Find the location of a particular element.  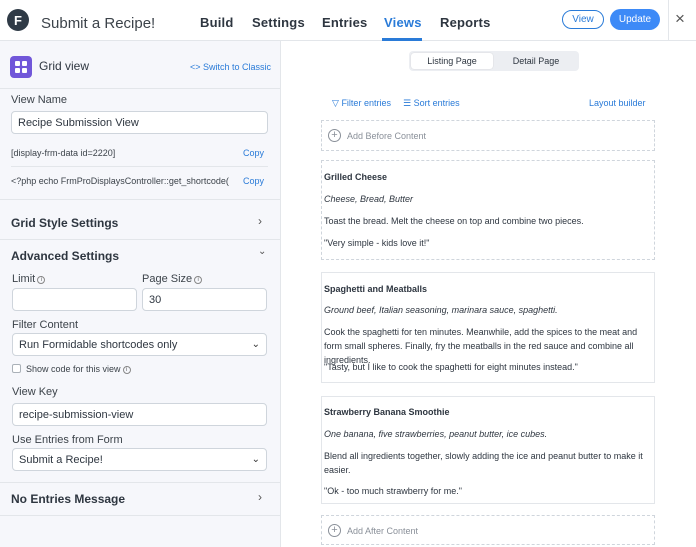

entry-title: Strawberry Banana Smoothie is located at coordinates (387, 412).